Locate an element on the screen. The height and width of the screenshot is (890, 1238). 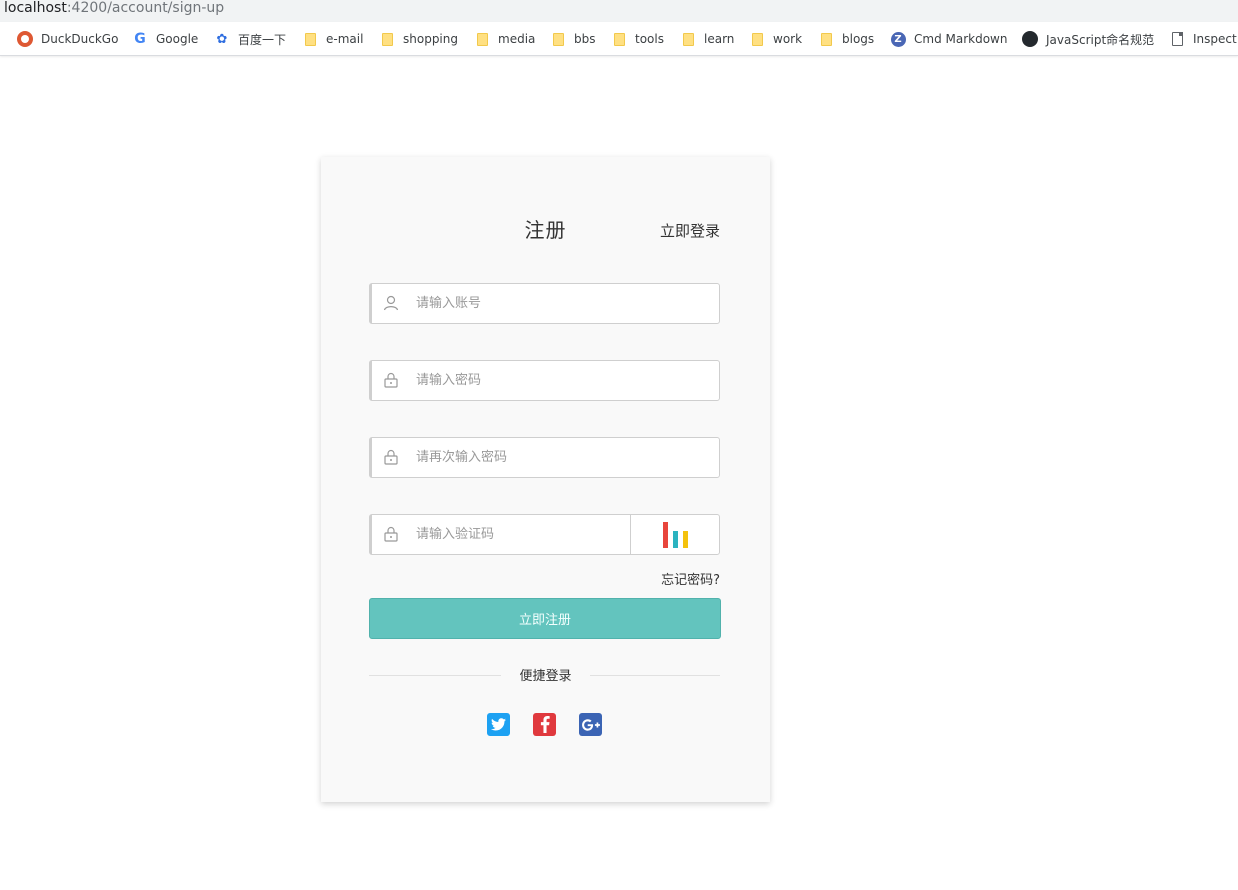
bookmark-inspect: Inspect is located at coordinates (1203, 38).